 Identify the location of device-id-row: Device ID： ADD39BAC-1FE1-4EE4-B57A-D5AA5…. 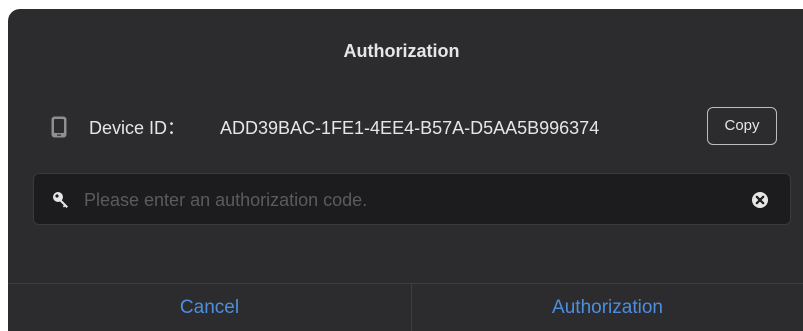
(421, 127).